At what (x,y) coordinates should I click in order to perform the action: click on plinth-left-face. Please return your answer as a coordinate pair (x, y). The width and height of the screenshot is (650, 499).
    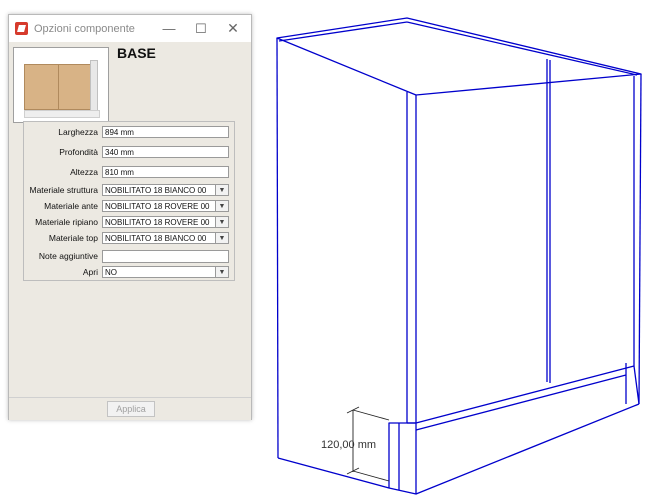
    Looking at the image, I should click on (402, 458).